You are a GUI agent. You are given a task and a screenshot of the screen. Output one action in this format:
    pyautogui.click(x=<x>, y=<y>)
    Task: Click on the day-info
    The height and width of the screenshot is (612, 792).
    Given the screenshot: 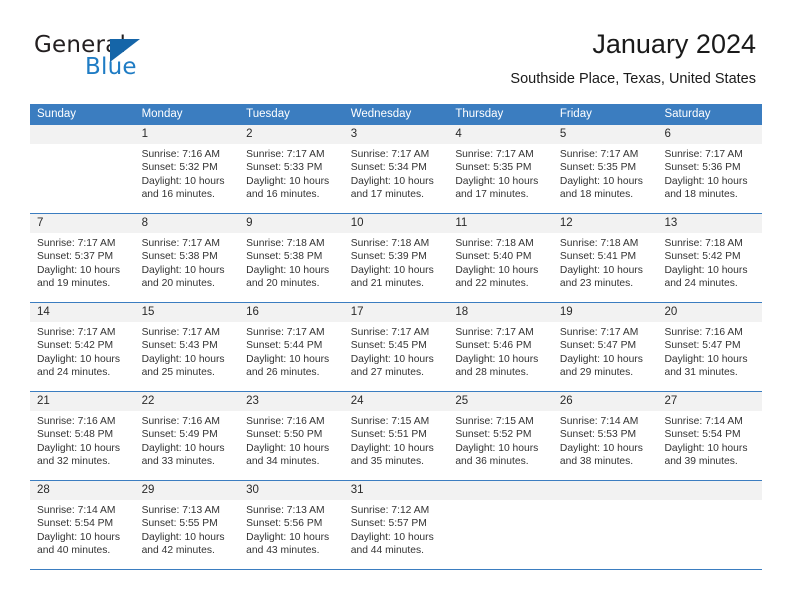 What is the action you would take?
    pyautogui.click(x=82, y=146)
    